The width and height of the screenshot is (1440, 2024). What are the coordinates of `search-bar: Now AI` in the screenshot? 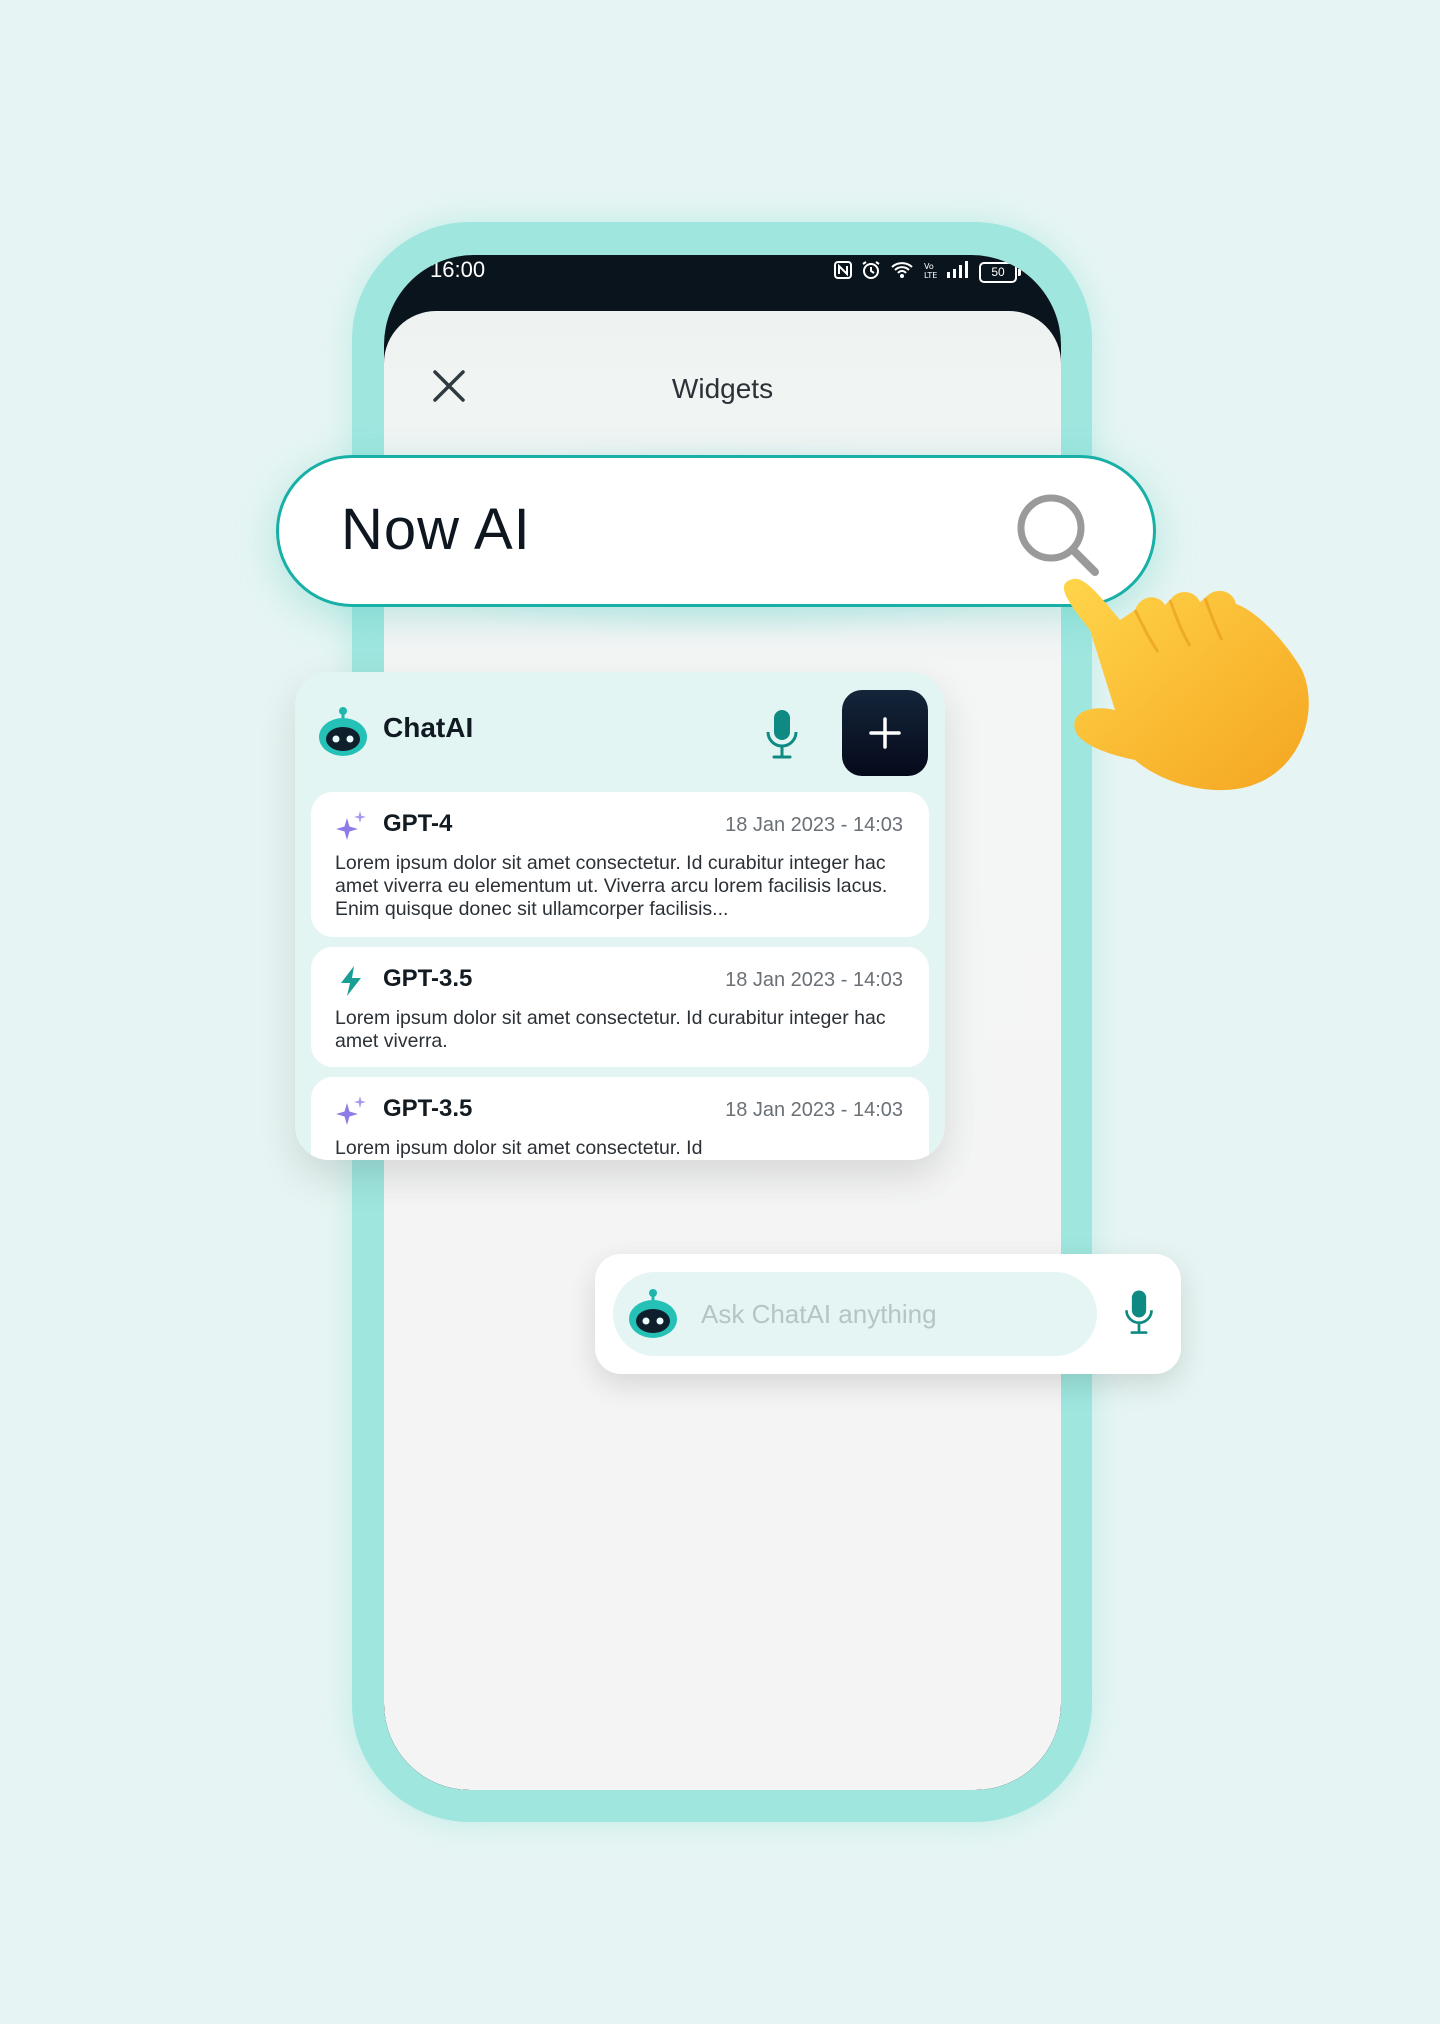 It's located at (716, 531).